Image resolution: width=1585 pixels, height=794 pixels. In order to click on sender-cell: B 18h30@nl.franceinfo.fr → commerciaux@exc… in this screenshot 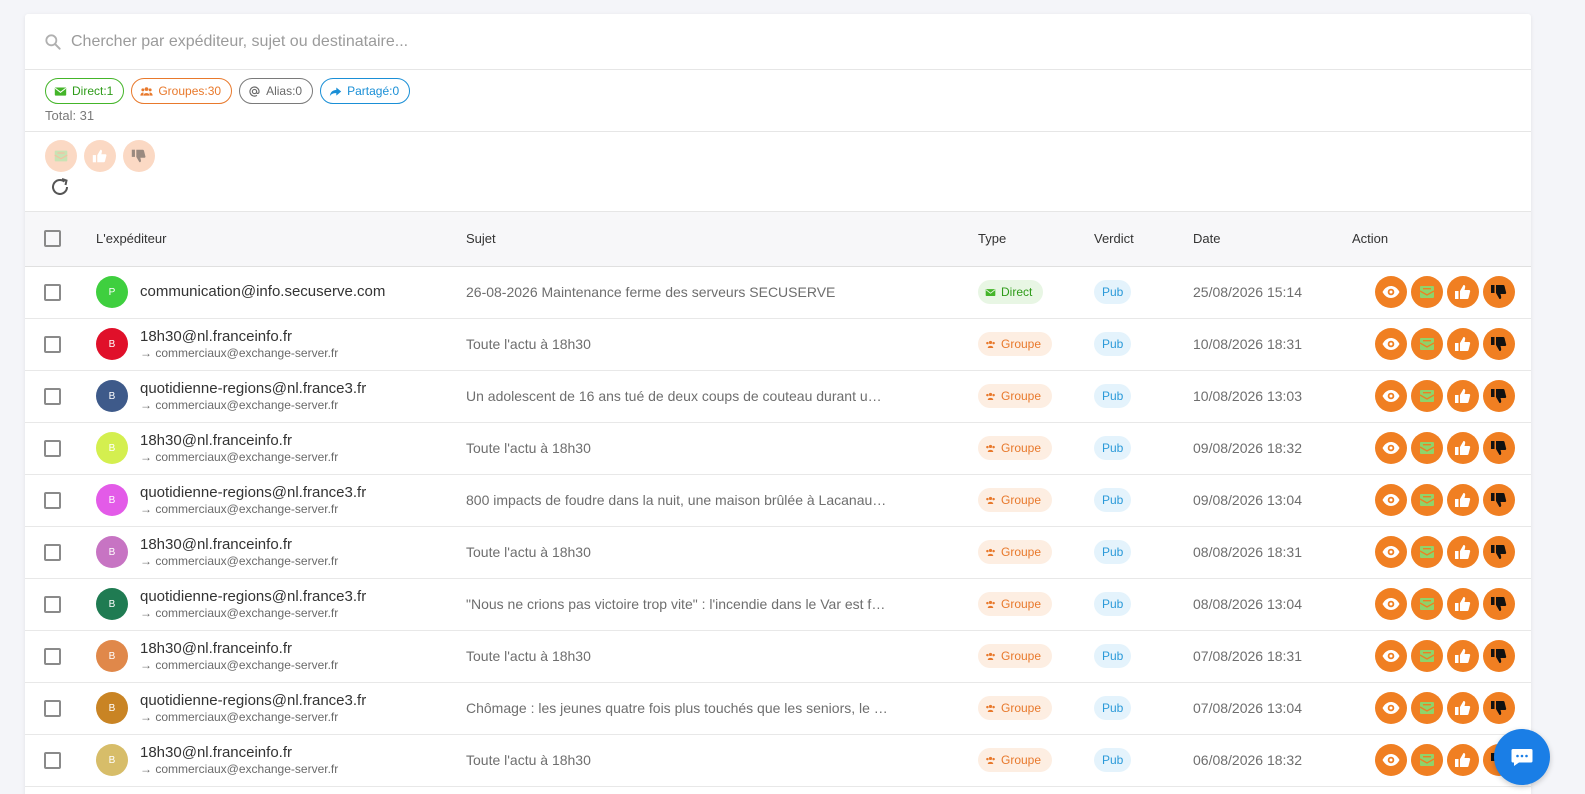, I will do `click(281, 344)`.